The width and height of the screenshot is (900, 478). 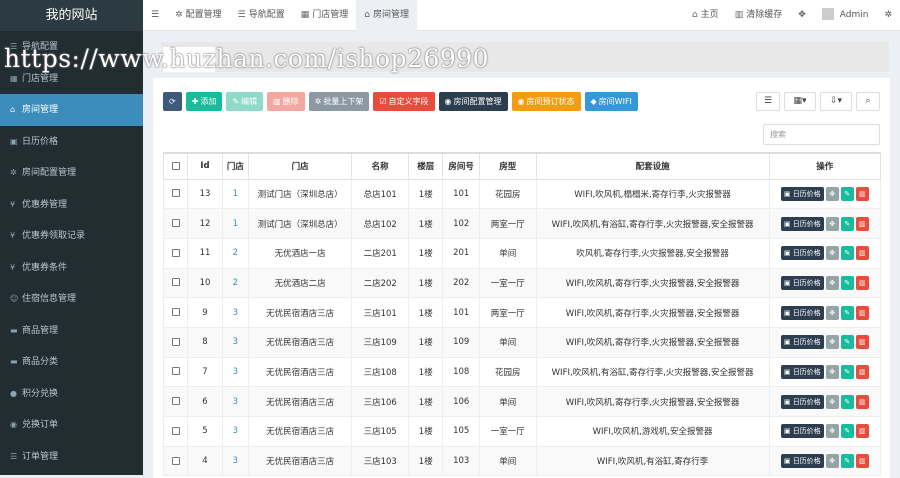 I want to click on settings-button: ✲, so click(x=888, y=15).